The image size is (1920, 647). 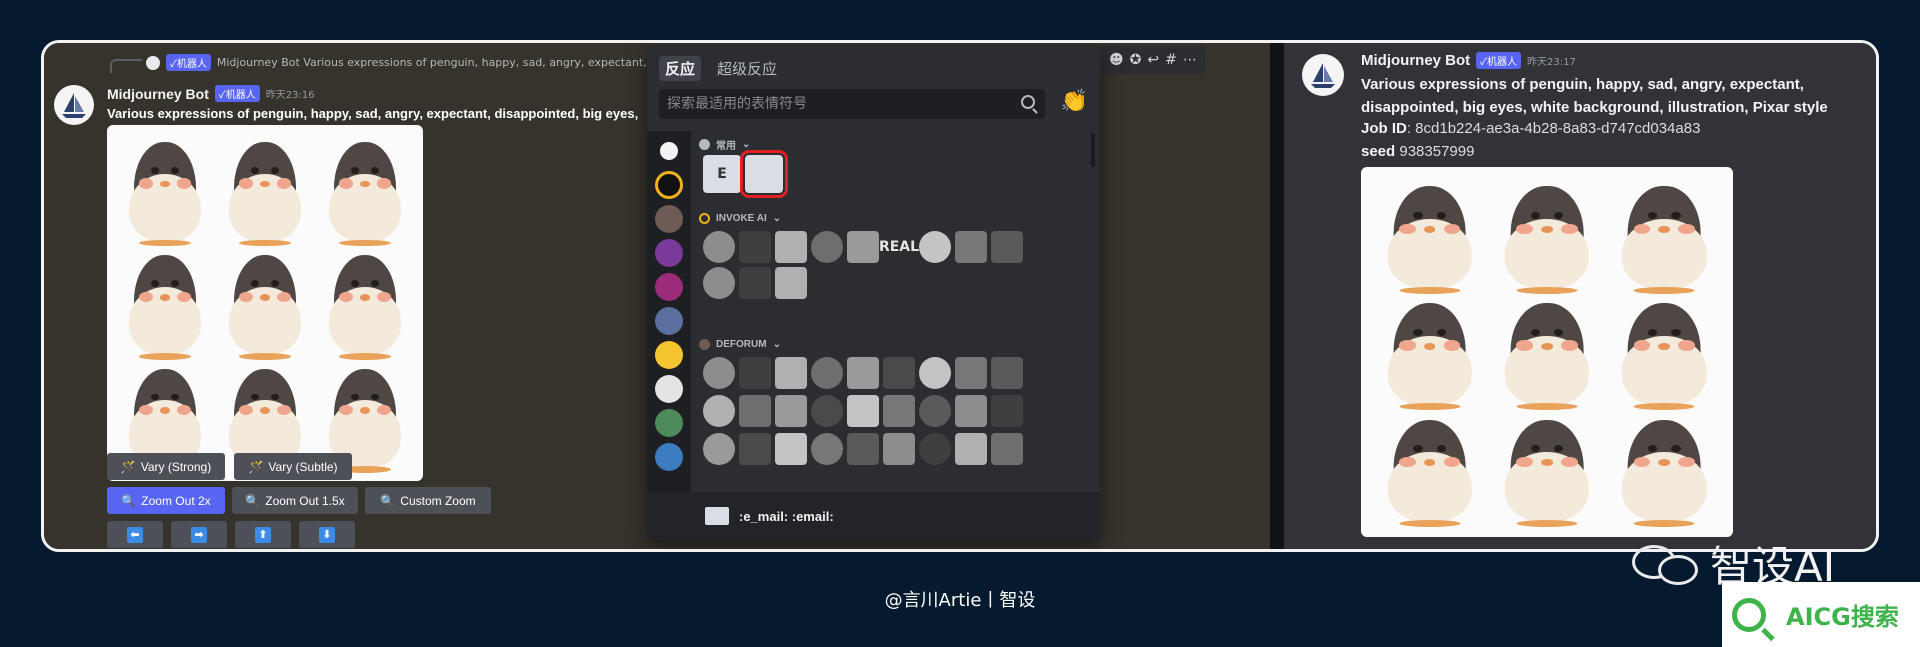 What do you see at coordinates (680, 68) in the screenshot?
I see `tab-reactions: 反应` at bounding box center [680, 68].